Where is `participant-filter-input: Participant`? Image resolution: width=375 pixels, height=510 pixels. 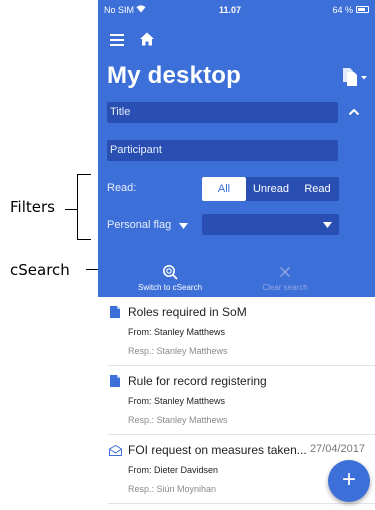
participant-filter-input: Participant is located at coordinates (222, 150).